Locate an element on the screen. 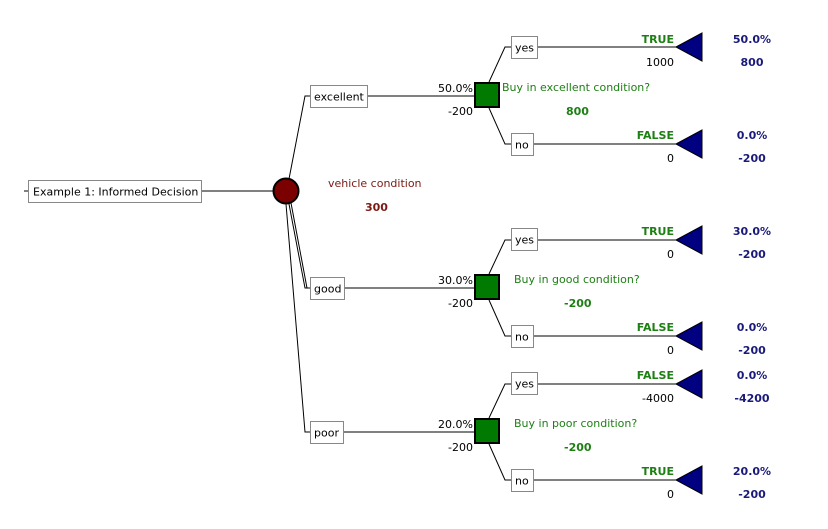 The width and height of the screenshot is (828, 529). decision-value: 800 is located at coordinates (577, 111).